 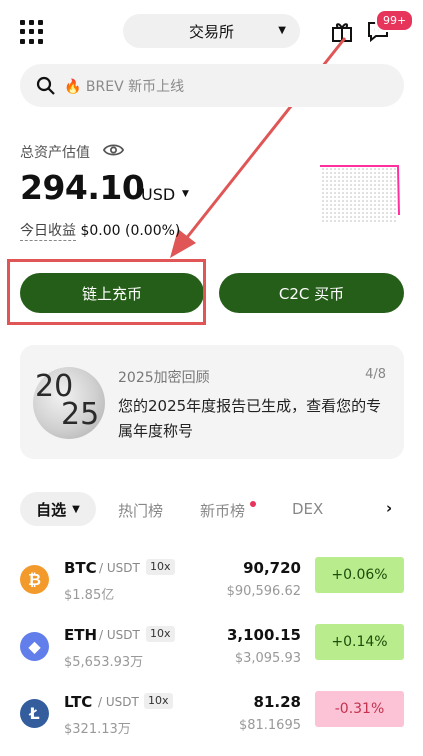 I want to click on asset-trend-chart, so click(x=360, y=193).